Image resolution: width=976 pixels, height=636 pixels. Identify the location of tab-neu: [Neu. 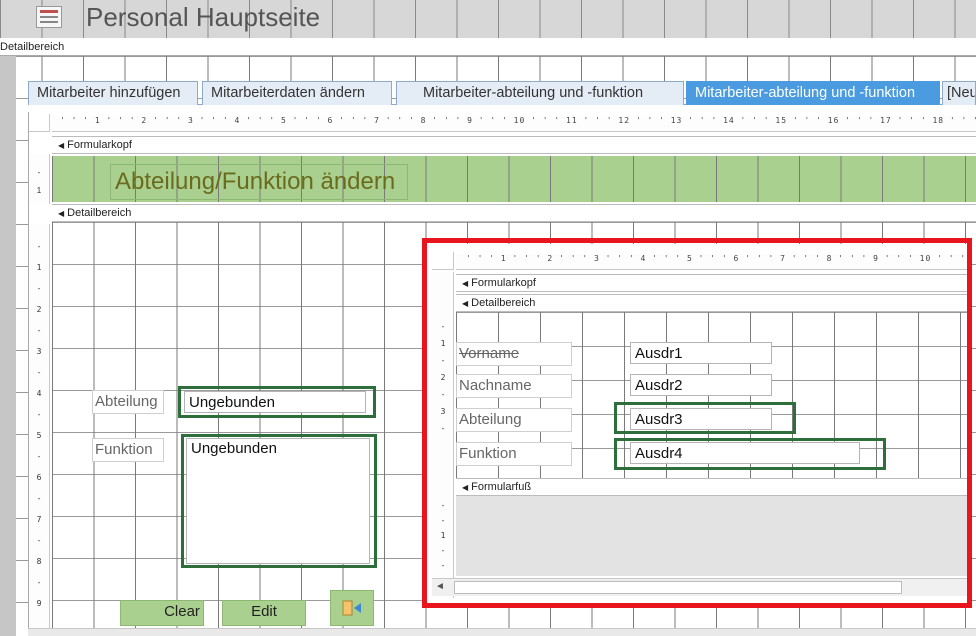
(959, 93).